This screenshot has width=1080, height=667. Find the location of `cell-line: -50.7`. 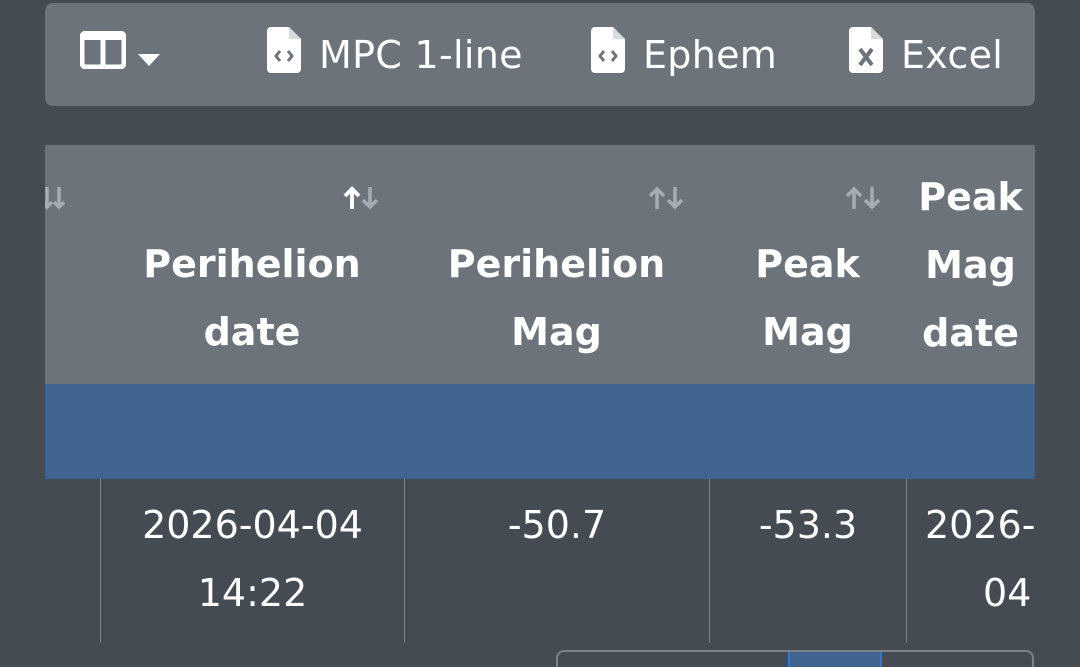

cell-line: -50.7 is located at coordinates (557, 525).